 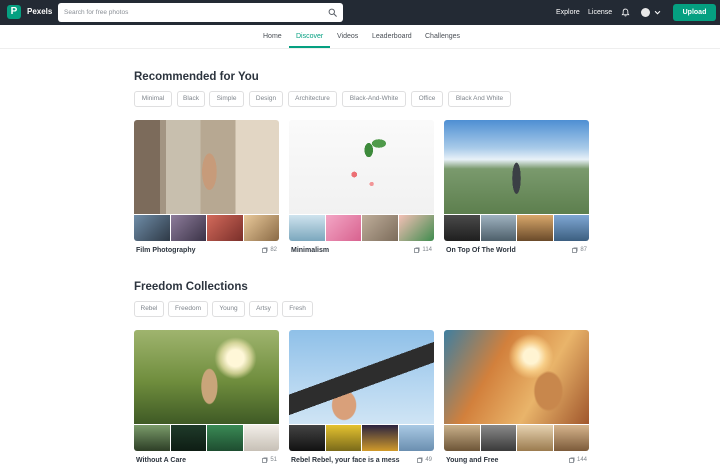 What do you see at coordinates (374, 99) in the screenshot?
I see `tag-chip: Black-And-White` at bounding box center [374, 99].